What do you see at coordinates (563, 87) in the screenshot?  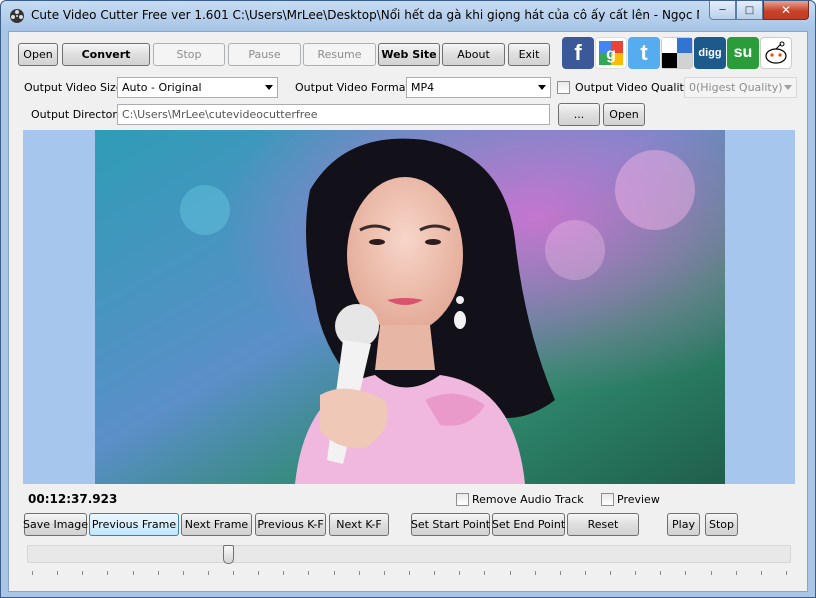 I see `output-quality-checkbox` at bounding box center [563, 87].